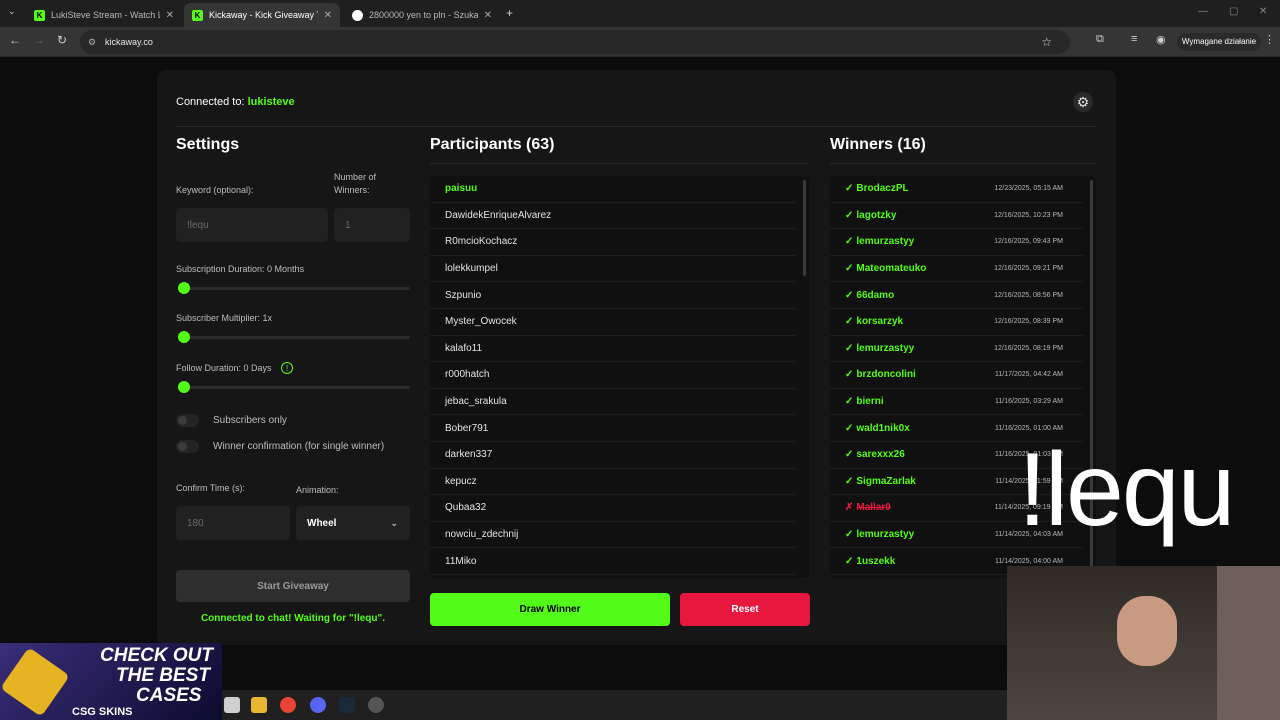 This screenshot has height=720, width=1280. Describe the element at coordinates (613, 349) in the screenshot. I see `participant-row: kalafo11` at that location.